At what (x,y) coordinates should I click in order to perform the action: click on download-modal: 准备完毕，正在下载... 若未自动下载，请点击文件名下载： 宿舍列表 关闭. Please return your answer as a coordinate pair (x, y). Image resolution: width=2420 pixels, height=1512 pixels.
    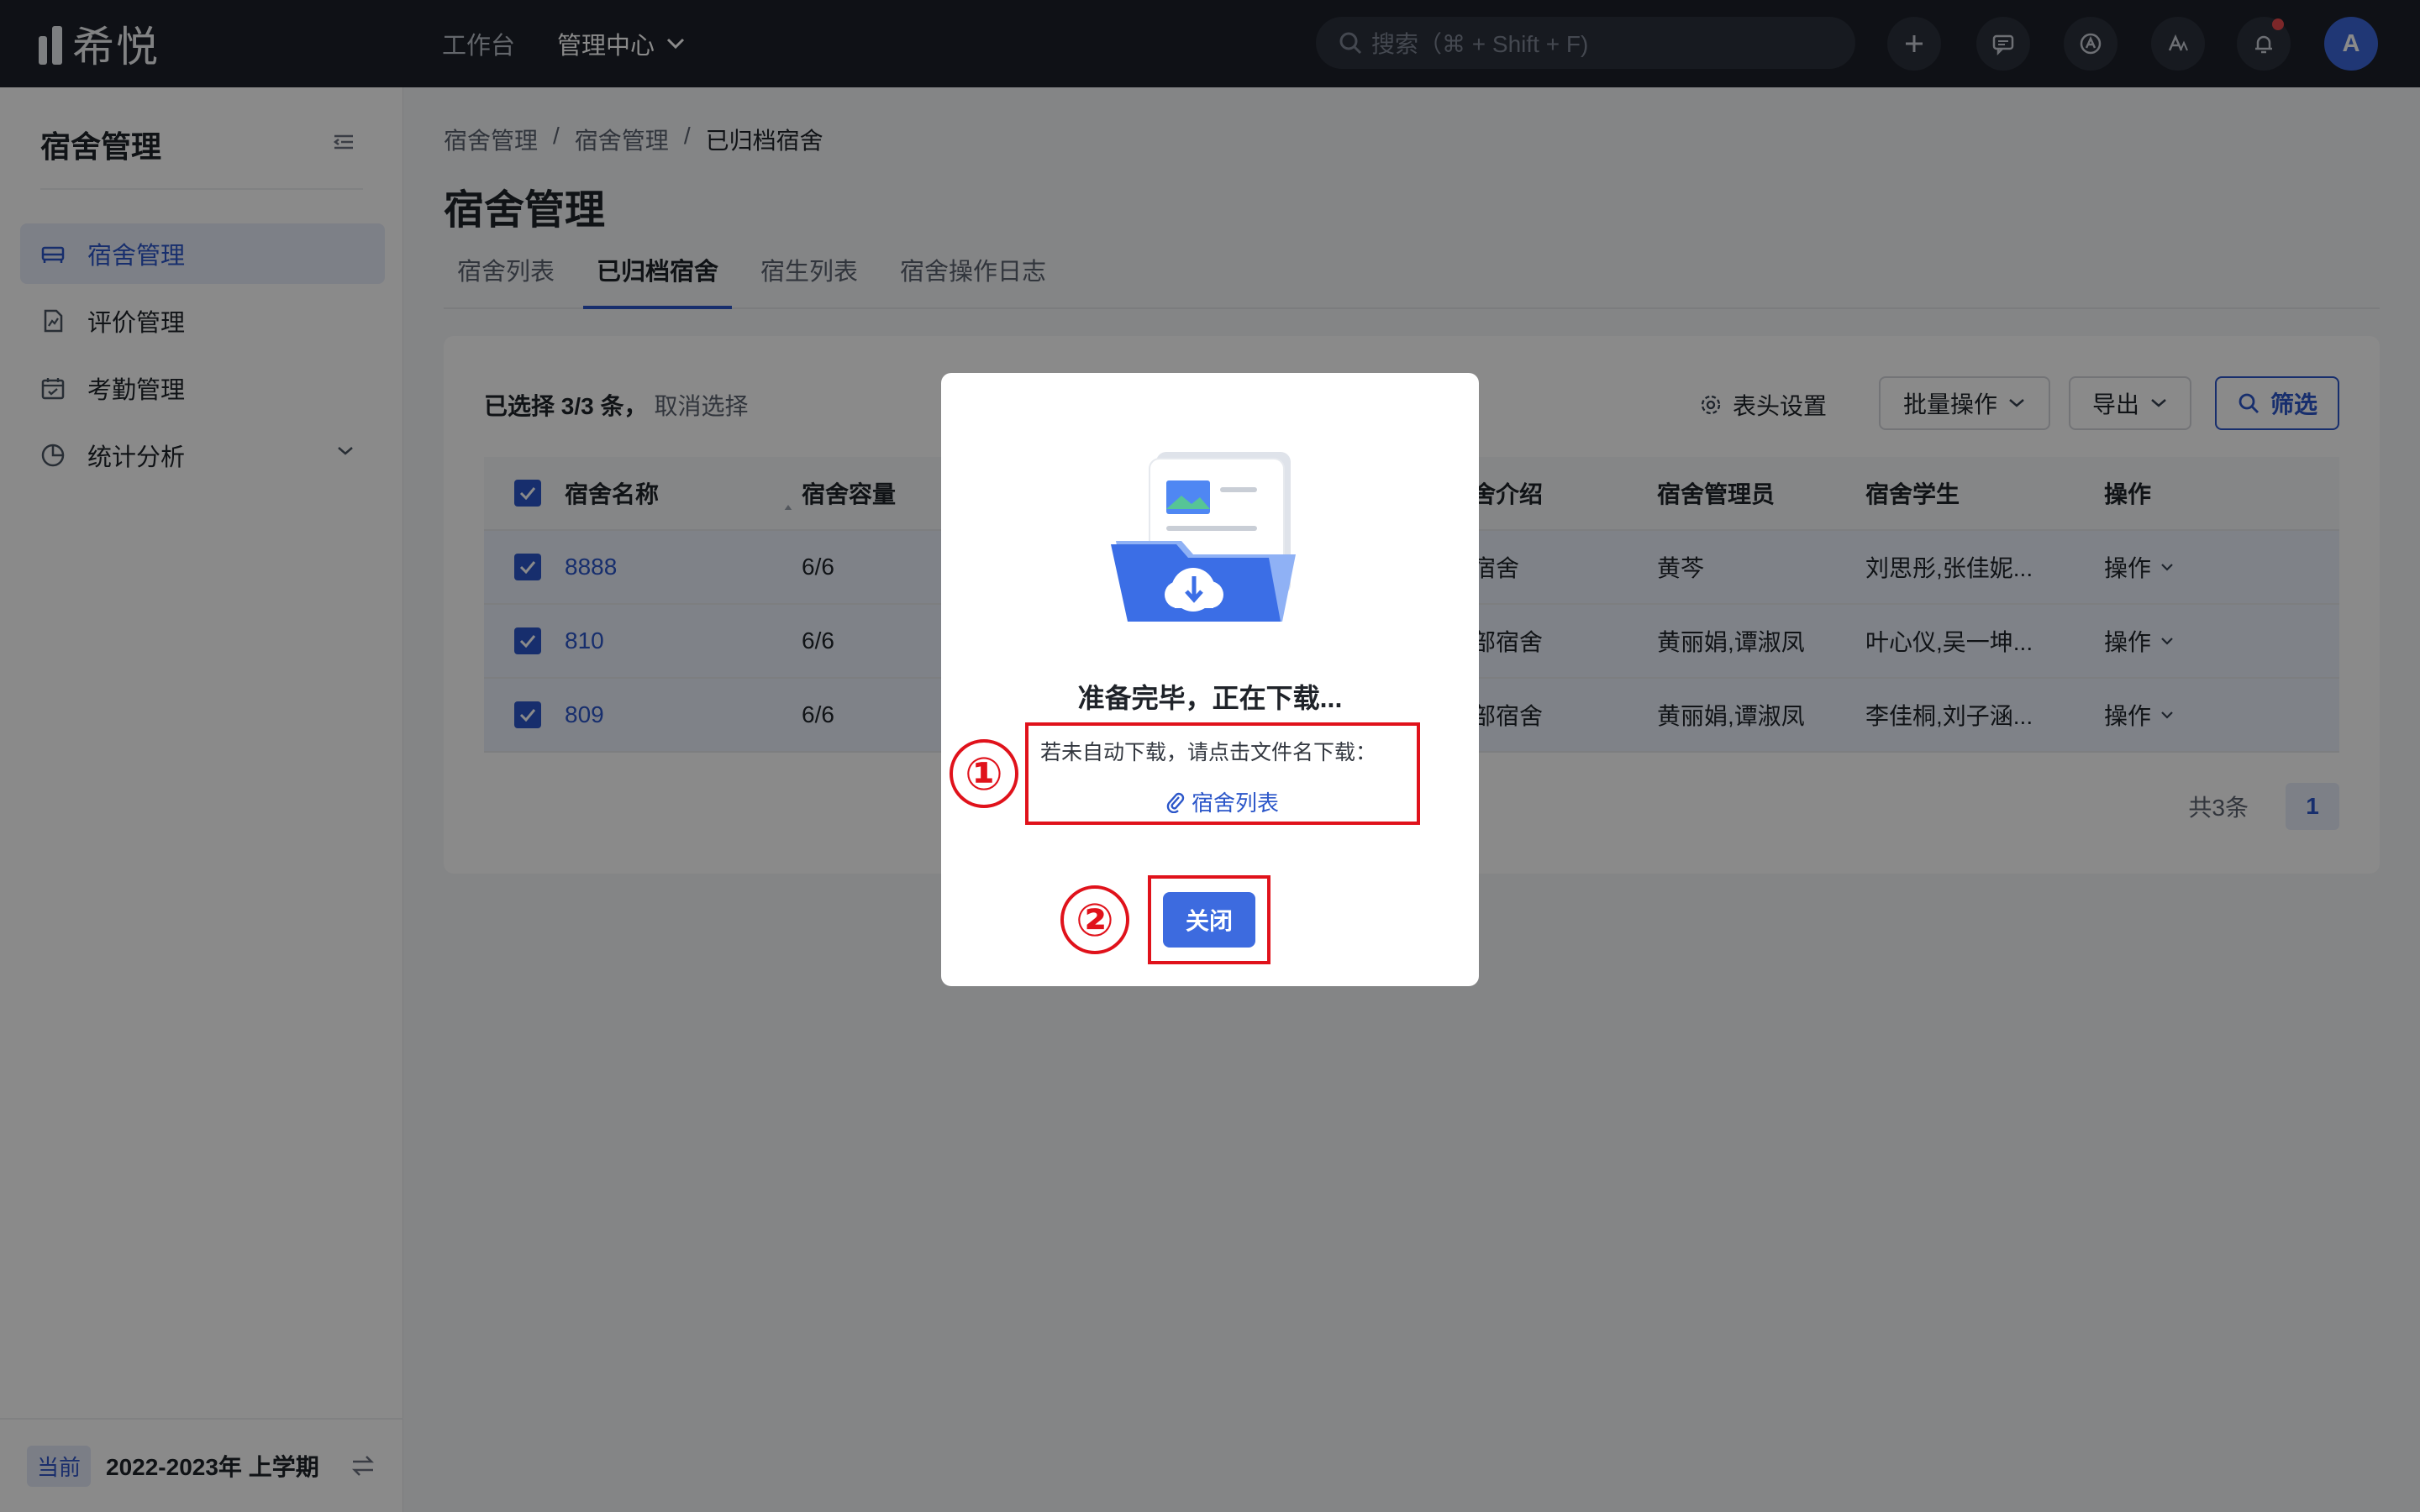
    Looking at the image, I should click on (1210, 679).